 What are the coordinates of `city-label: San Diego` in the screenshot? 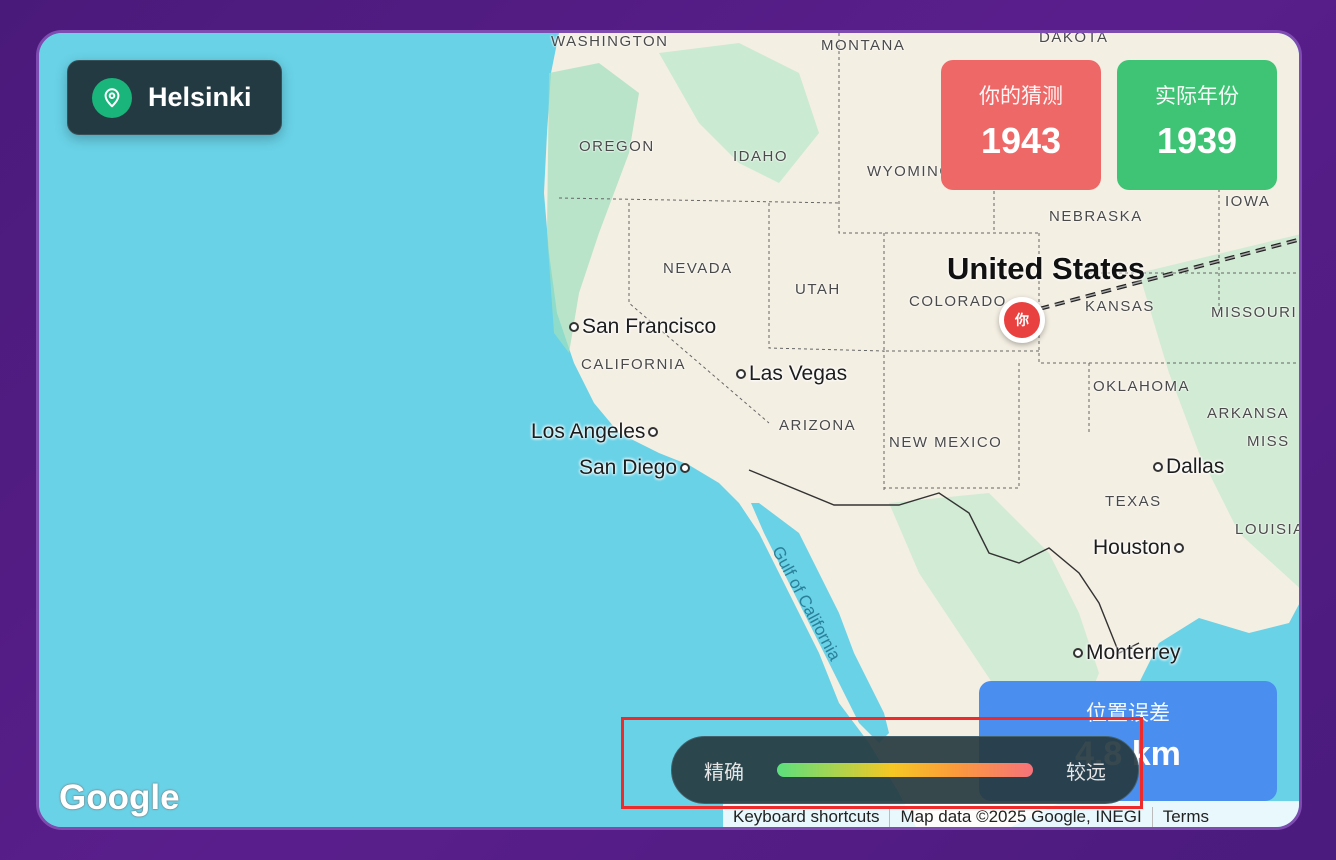 It's located at (628, 467).